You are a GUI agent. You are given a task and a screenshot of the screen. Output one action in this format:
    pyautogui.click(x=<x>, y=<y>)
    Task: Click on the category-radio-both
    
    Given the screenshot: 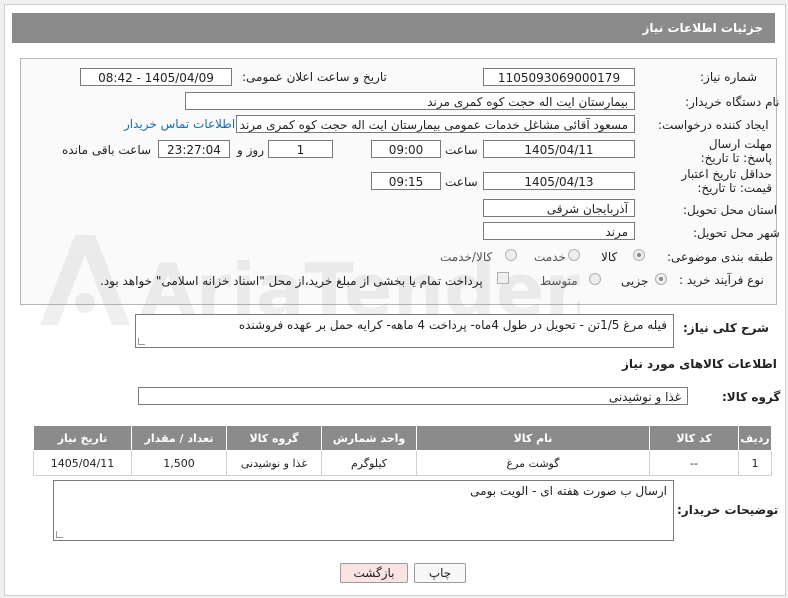 What is the action you would take?
    pyautogui.click(x=511, y=255)
    